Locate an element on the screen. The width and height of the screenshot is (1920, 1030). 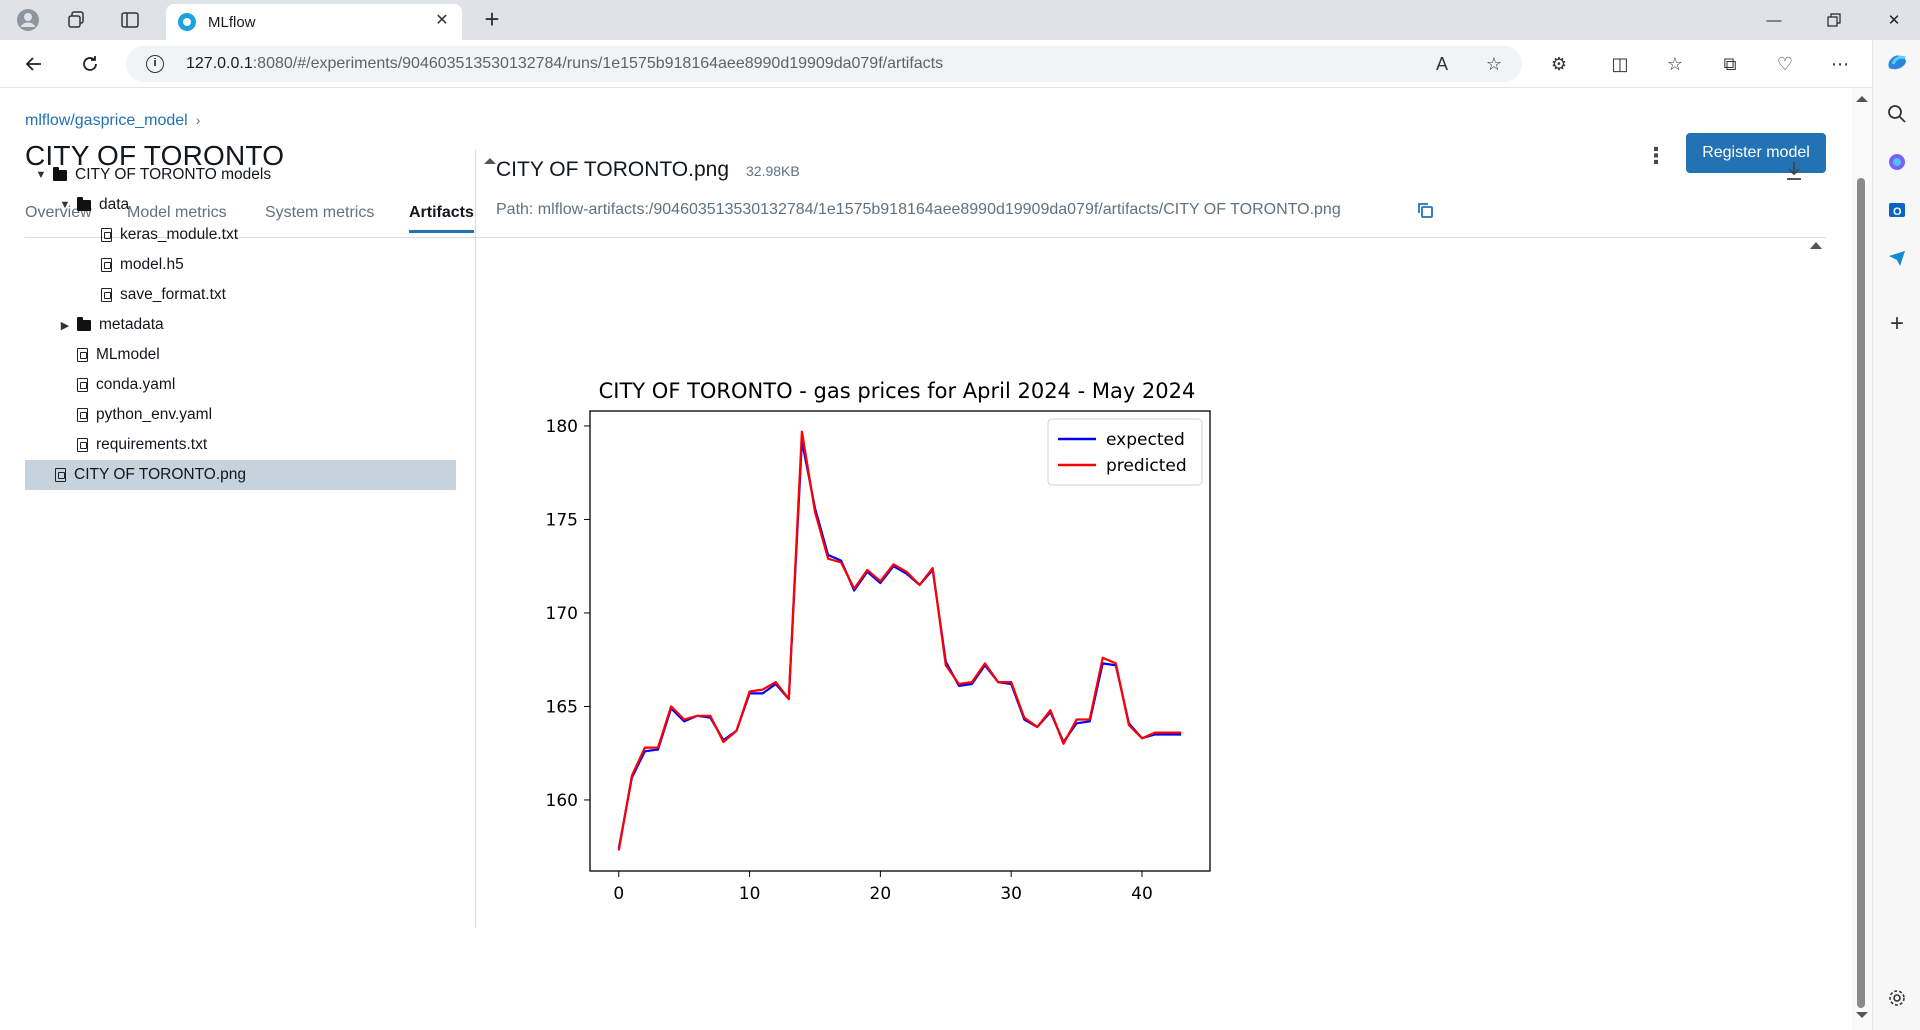
y-tick-label: 165 is located at coordinates (562, 707).